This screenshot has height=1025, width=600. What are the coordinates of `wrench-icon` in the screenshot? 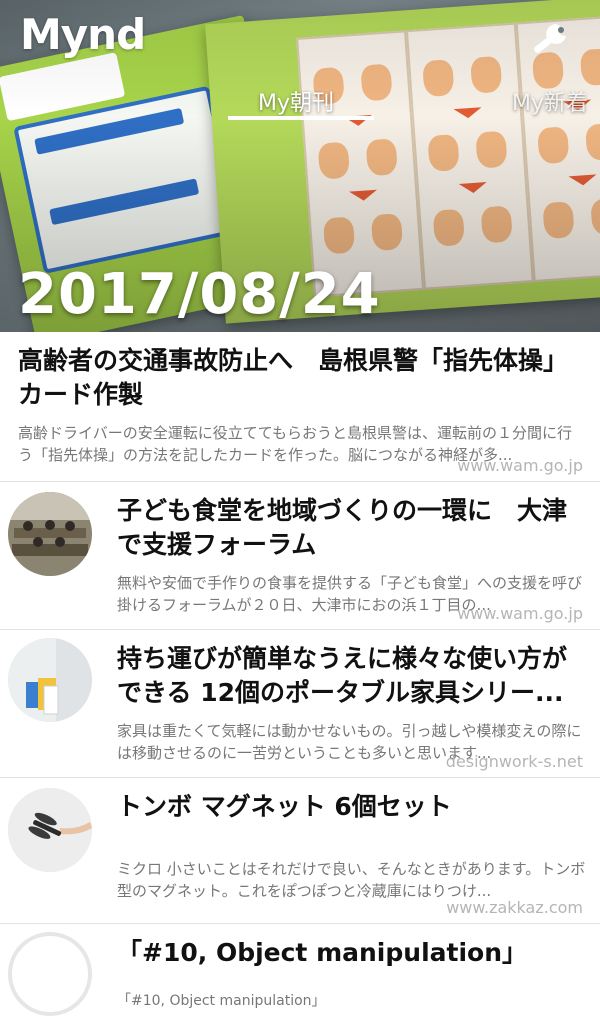 It's located at (550, 38).